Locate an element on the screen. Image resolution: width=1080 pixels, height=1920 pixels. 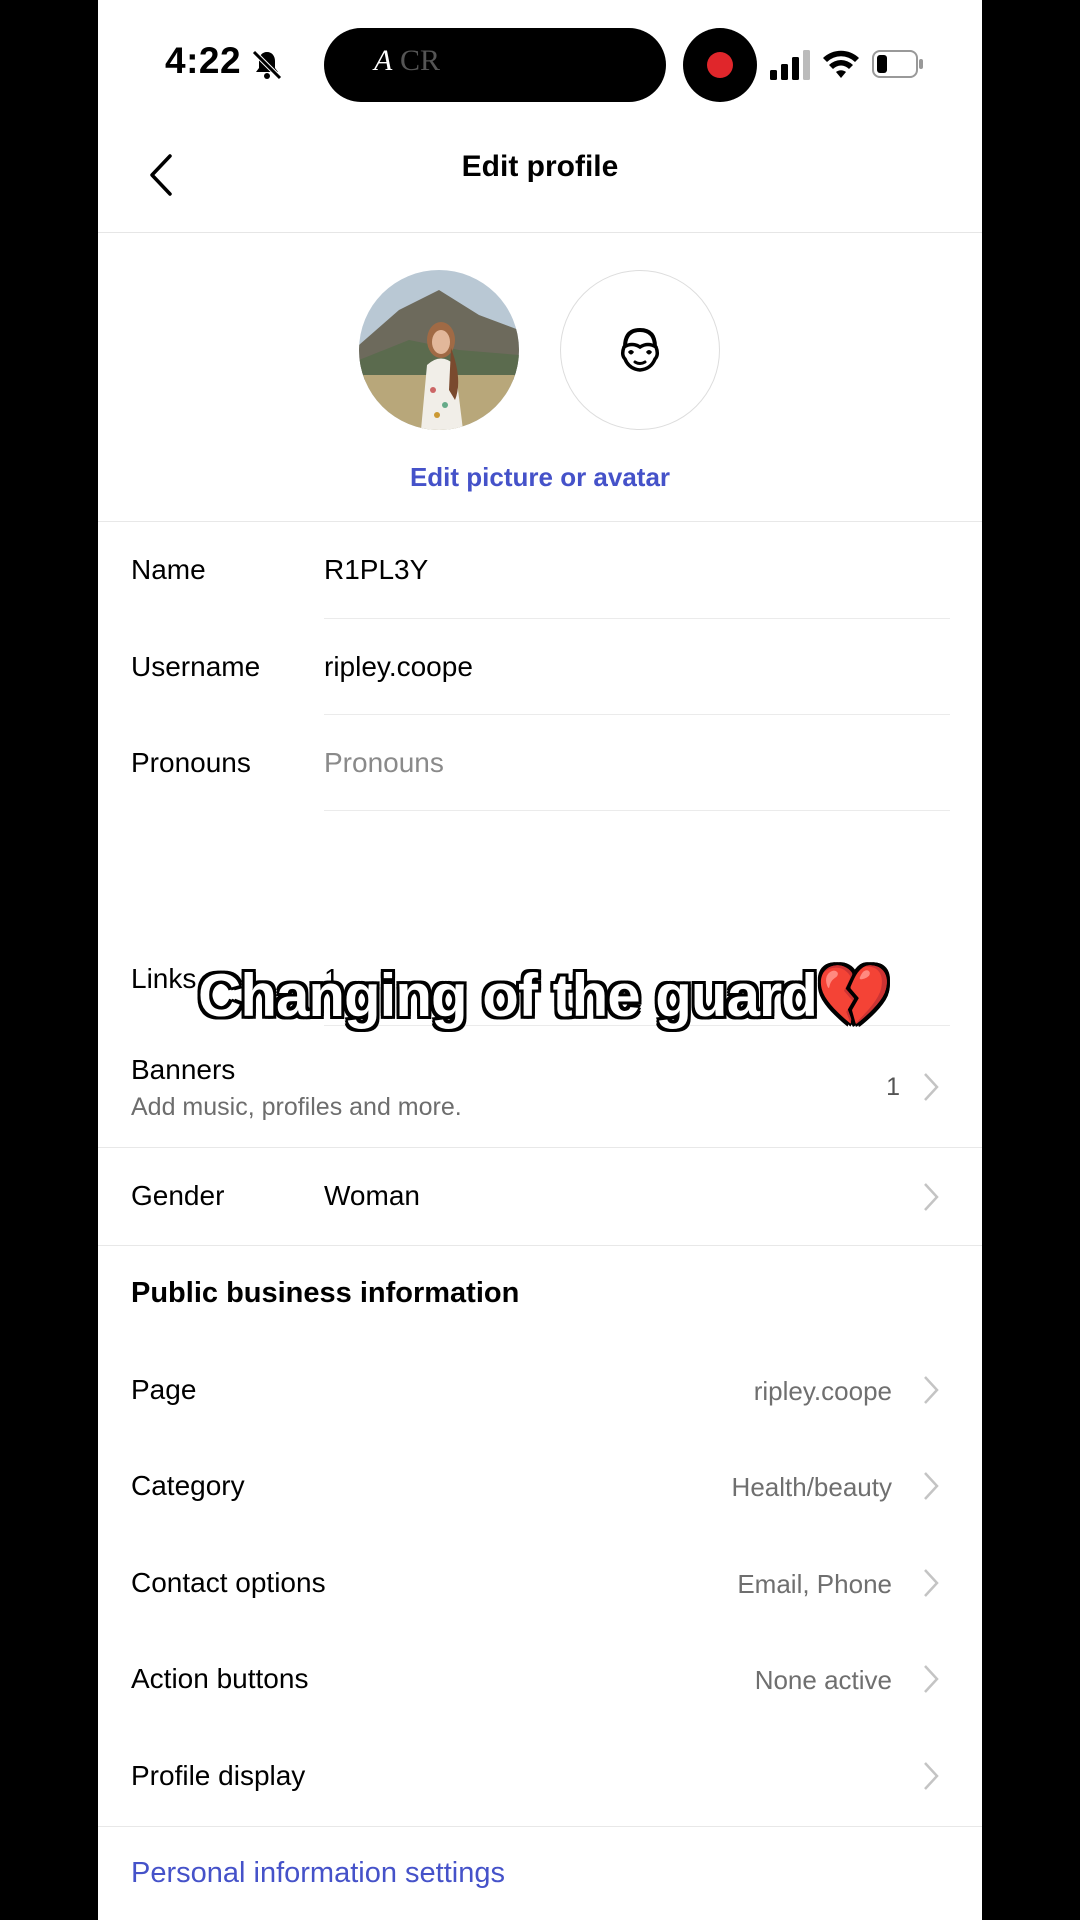
category-value: Health/beauty is located at coordinates (811, 1487).